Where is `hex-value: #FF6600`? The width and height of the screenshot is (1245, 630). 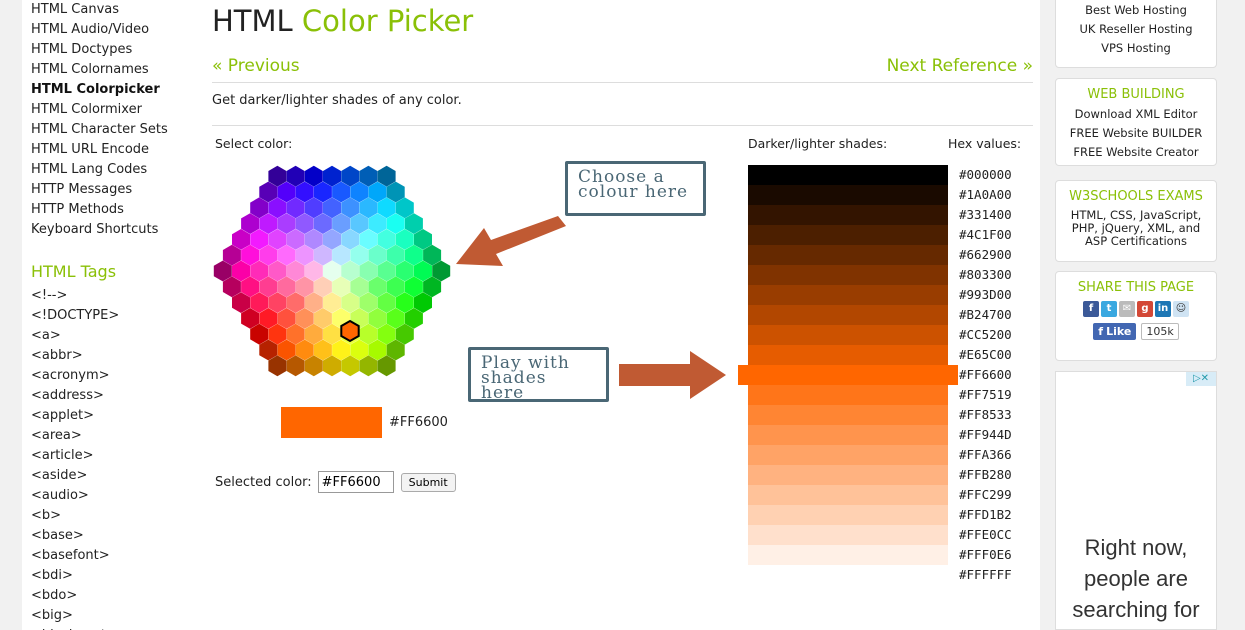
hex-value: #FF6600 is located at coordinates (985, 374).